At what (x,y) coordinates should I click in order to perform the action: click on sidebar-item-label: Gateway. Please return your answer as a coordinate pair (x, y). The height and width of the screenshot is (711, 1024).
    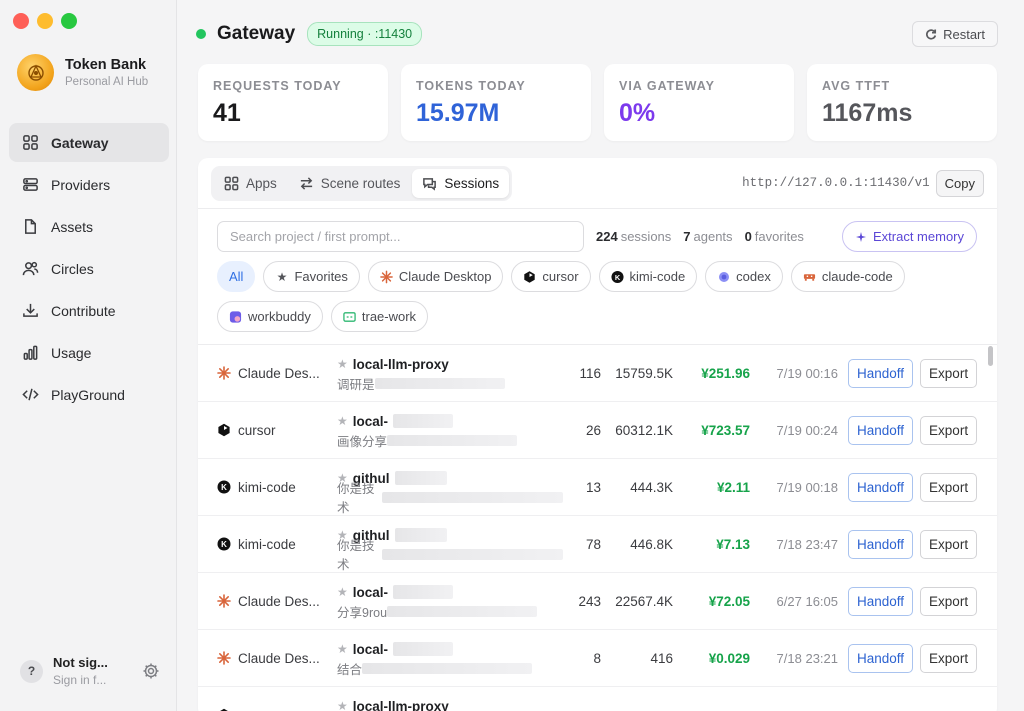
    Looking at the image, I should click on (80, 142).